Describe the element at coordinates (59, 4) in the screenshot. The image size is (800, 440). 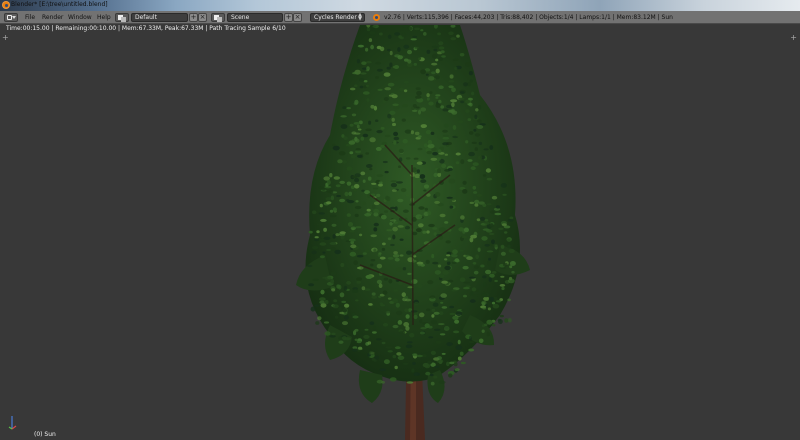
I see `window-title: Blender* [E:\tree\untitled.blend]` at that location.